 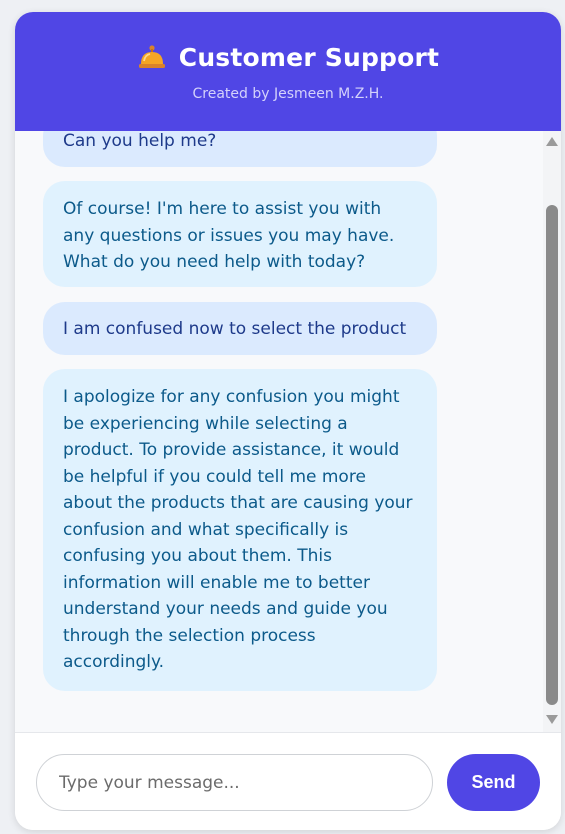 I want to click on message-input, so click(x=234, y=782).